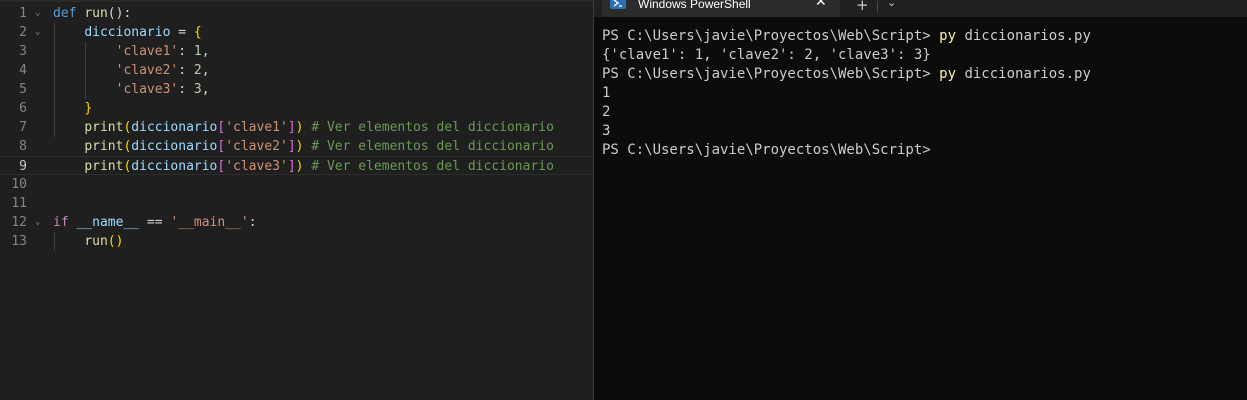 This screenshot has width=1247, height=400. What do you see at coordinates (606, 112) in the screenshot?
I see `terminal-prompt: 2` at bounding box center [606, 112].